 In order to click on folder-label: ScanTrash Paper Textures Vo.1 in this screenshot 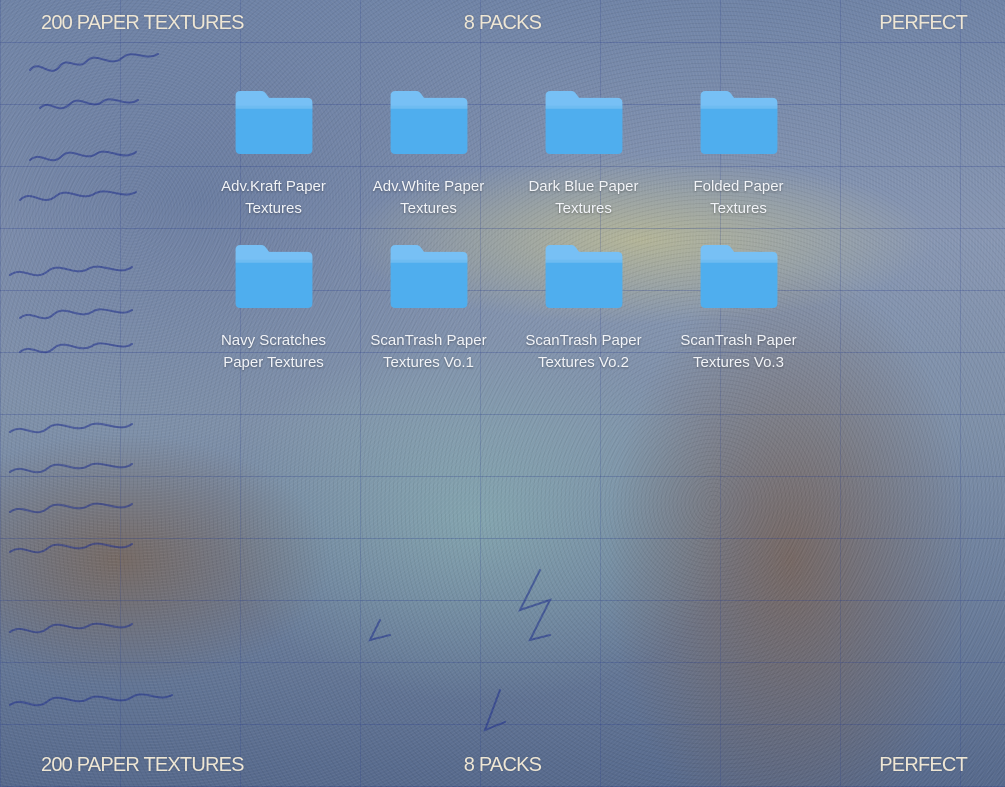, I will do `click(429, 352)`.